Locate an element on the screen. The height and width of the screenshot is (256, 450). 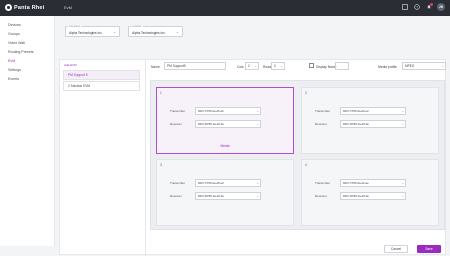
location-select: Location Alpha Technologies Inc. ⌄ is located at coordinates (155, 31).